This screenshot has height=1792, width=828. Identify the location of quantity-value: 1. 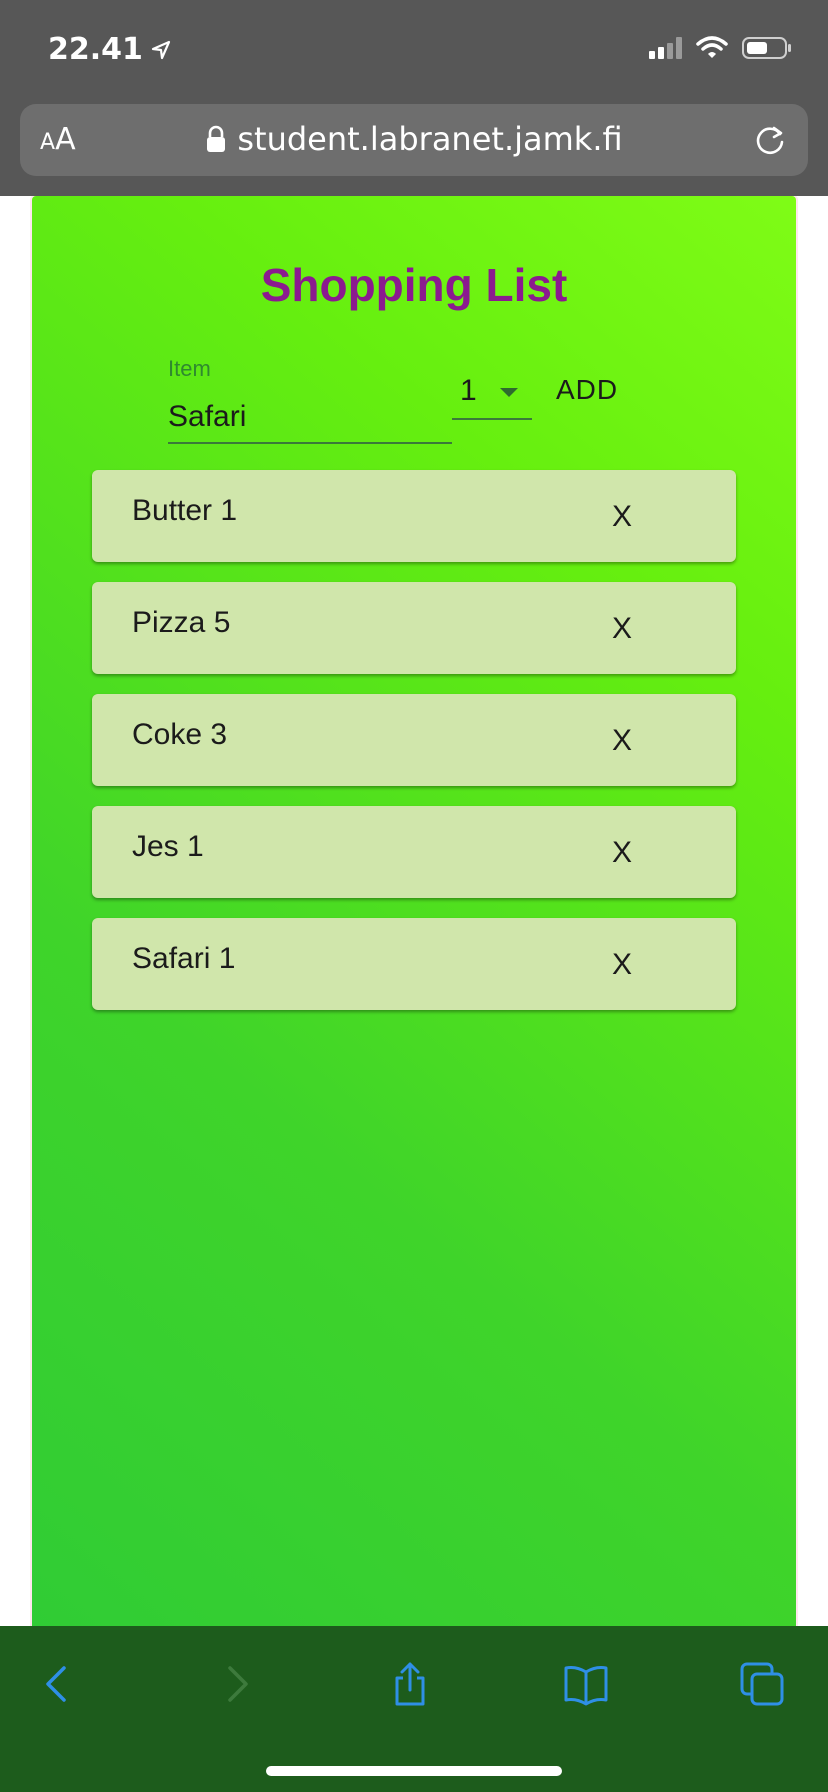
(468, 390).